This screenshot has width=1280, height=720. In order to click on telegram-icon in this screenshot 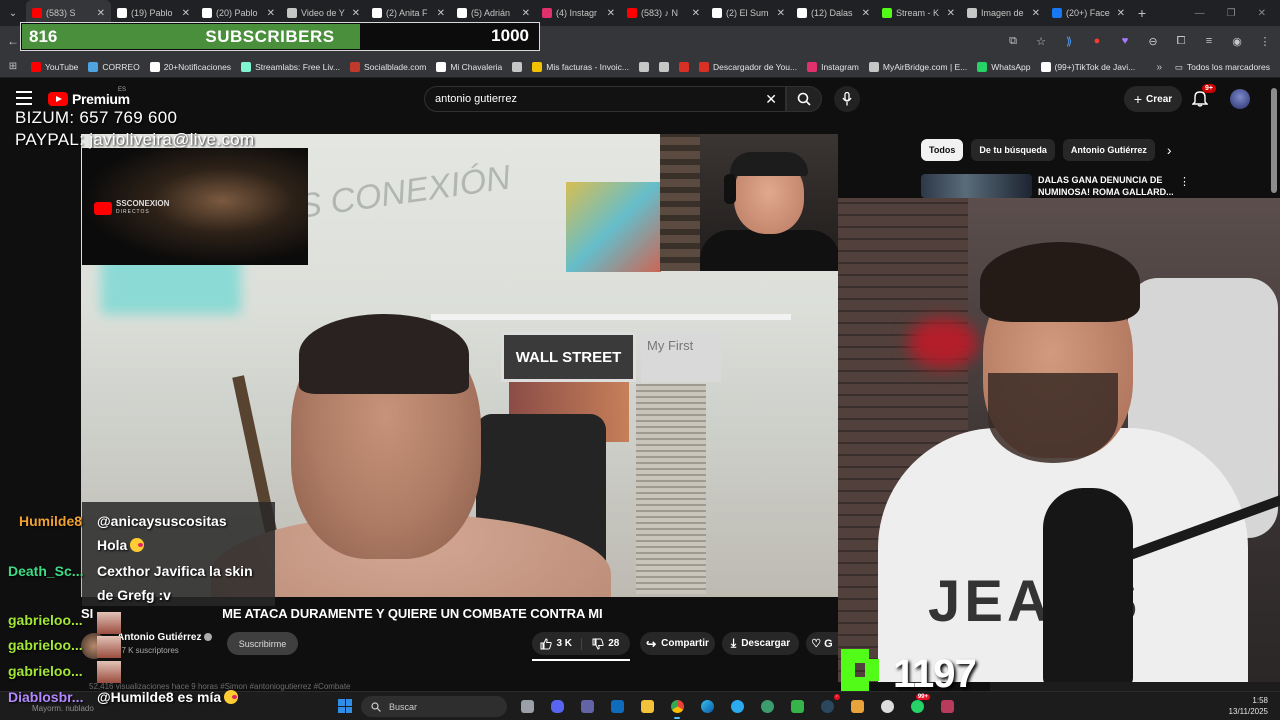, I will do `click(737, 706)`.